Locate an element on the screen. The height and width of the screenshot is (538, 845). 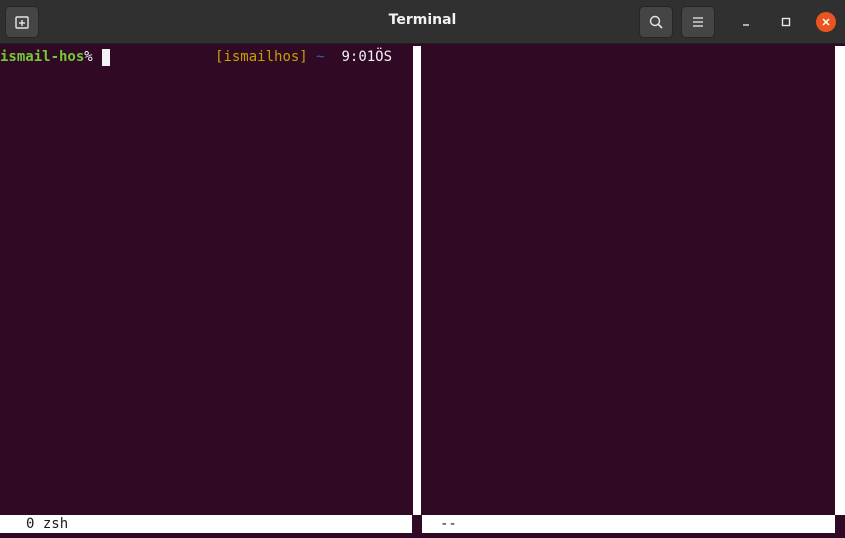
close-button is located at coordinates (826, 22).